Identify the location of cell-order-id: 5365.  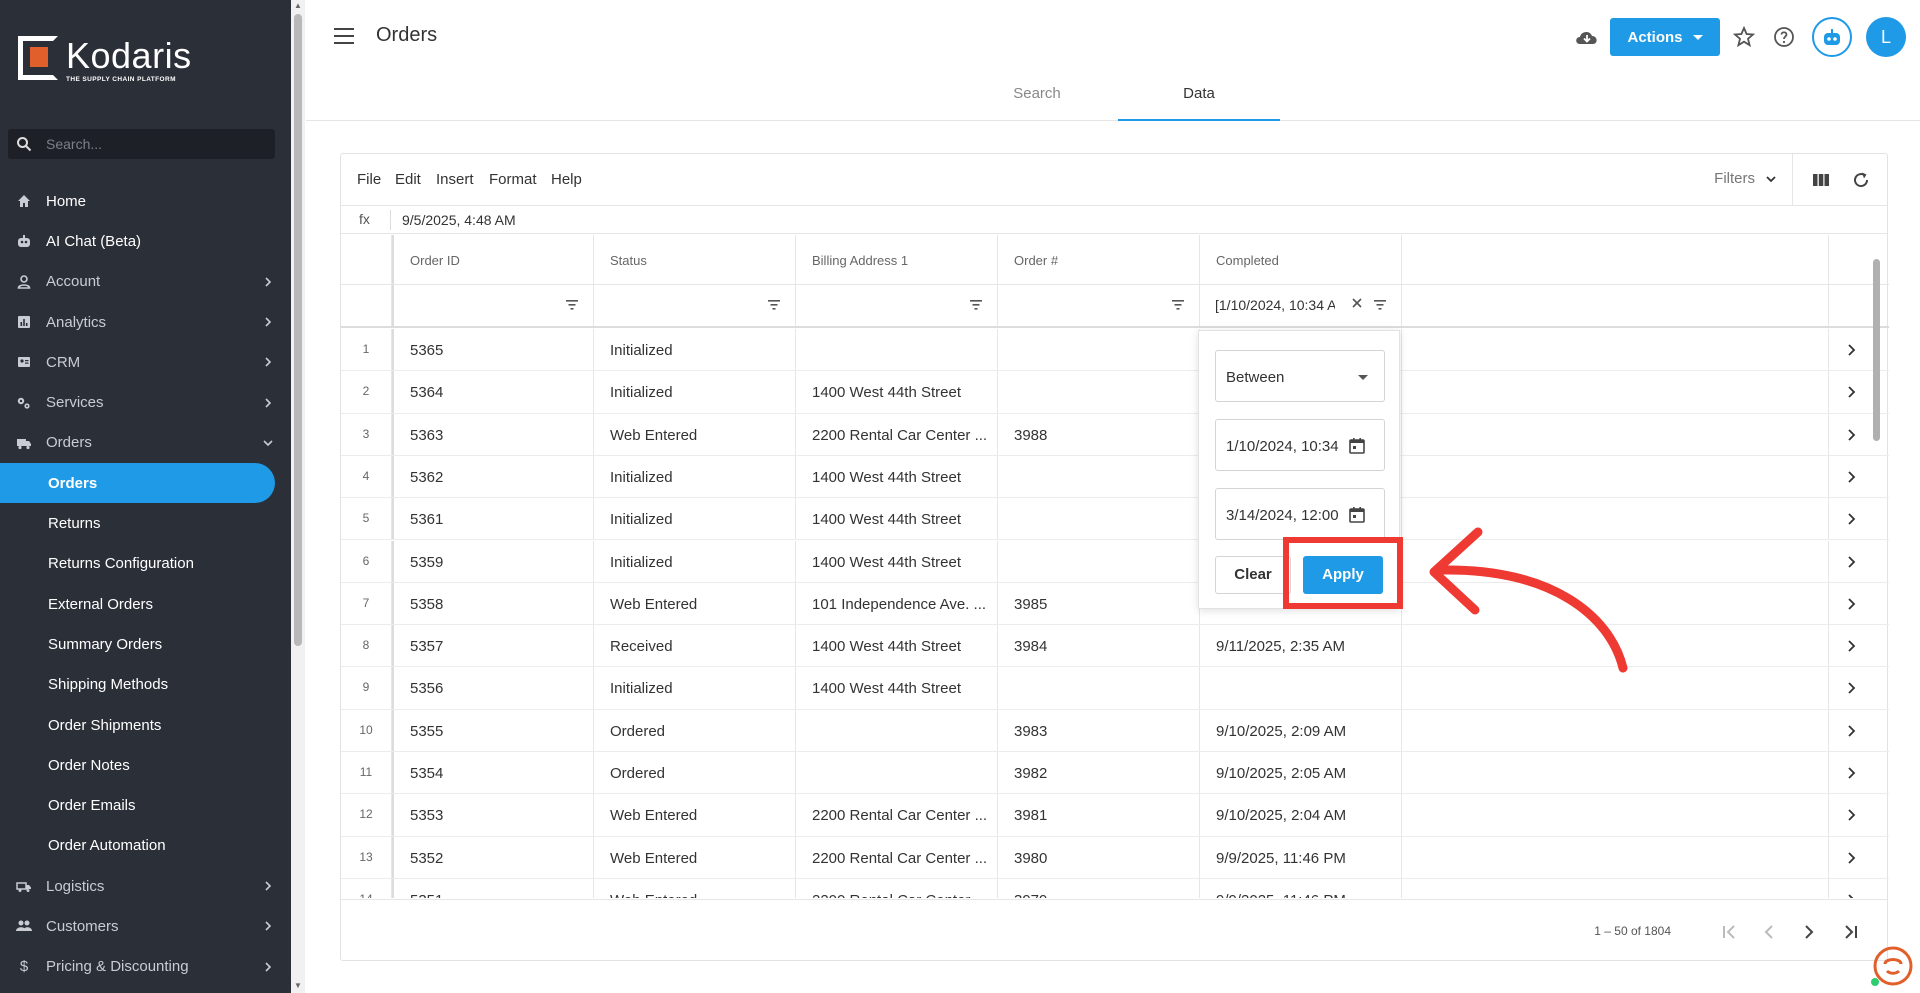
(493, 350).